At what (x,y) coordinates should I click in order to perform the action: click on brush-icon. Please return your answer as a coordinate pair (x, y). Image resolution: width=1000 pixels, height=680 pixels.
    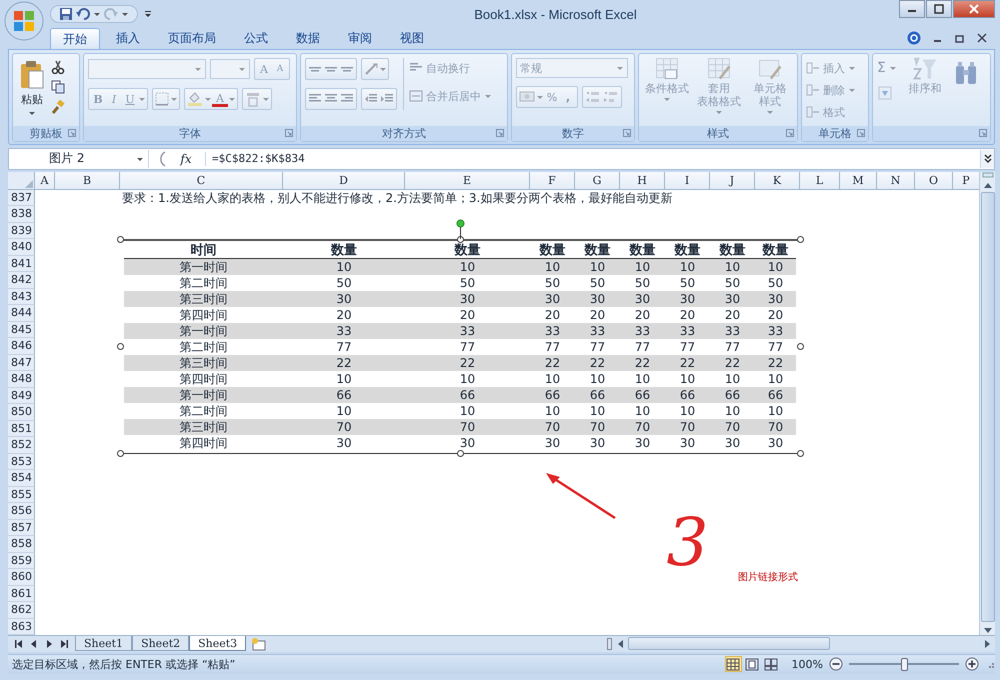
    Looking at the image, I should click on (58, 107).